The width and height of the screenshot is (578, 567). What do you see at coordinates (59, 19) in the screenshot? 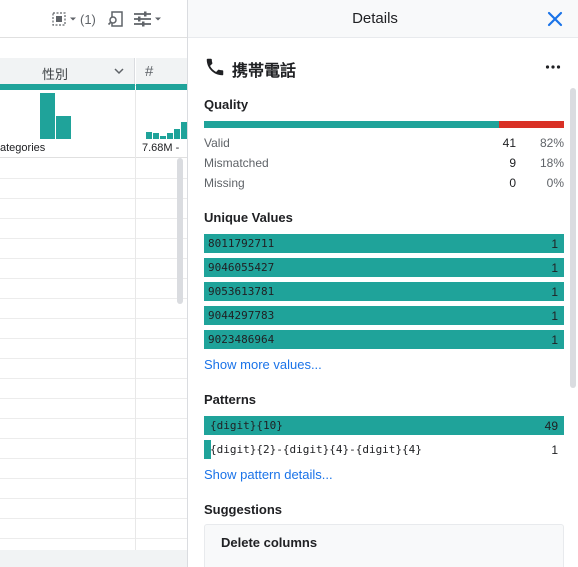
I see `column-selector-icon` at bounding box center [59, 19].